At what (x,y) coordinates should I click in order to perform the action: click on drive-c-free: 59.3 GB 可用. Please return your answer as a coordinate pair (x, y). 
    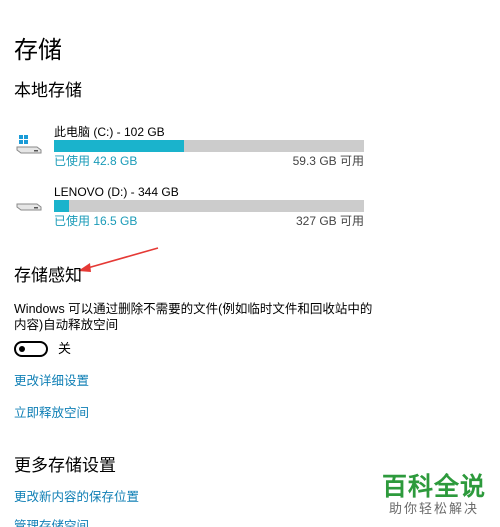
    Looking at the image, I should click on (328, 161).